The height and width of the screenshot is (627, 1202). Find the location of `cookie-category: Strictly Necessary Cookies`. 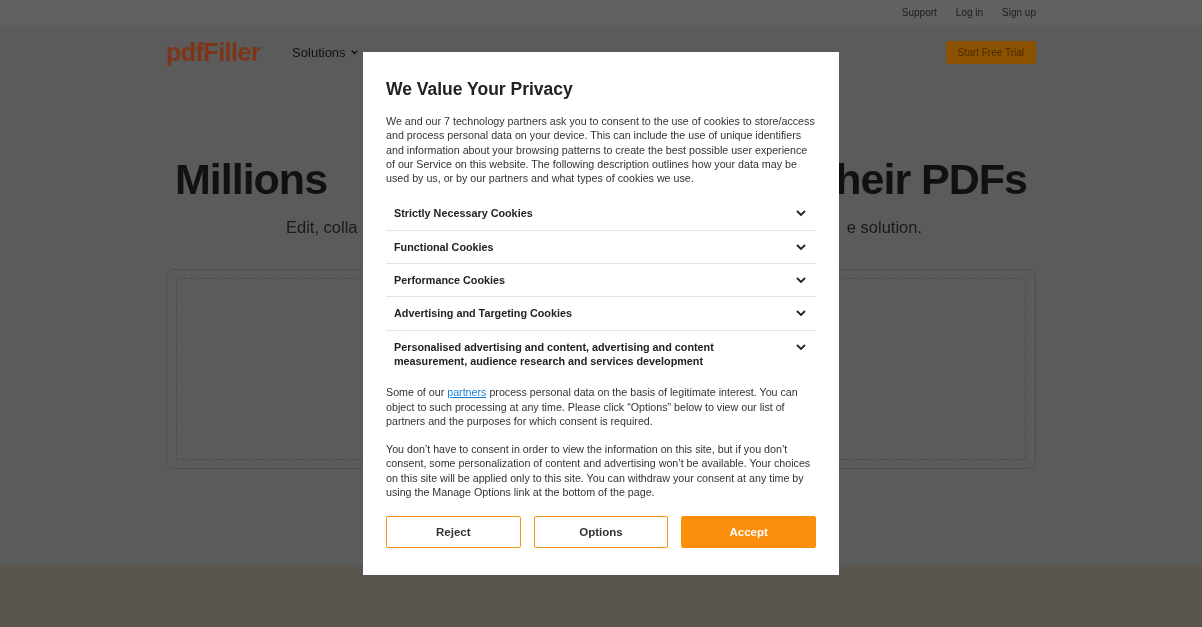

cookie-category: Strictly Necessary Cookies is located at coordinates (601, 214).